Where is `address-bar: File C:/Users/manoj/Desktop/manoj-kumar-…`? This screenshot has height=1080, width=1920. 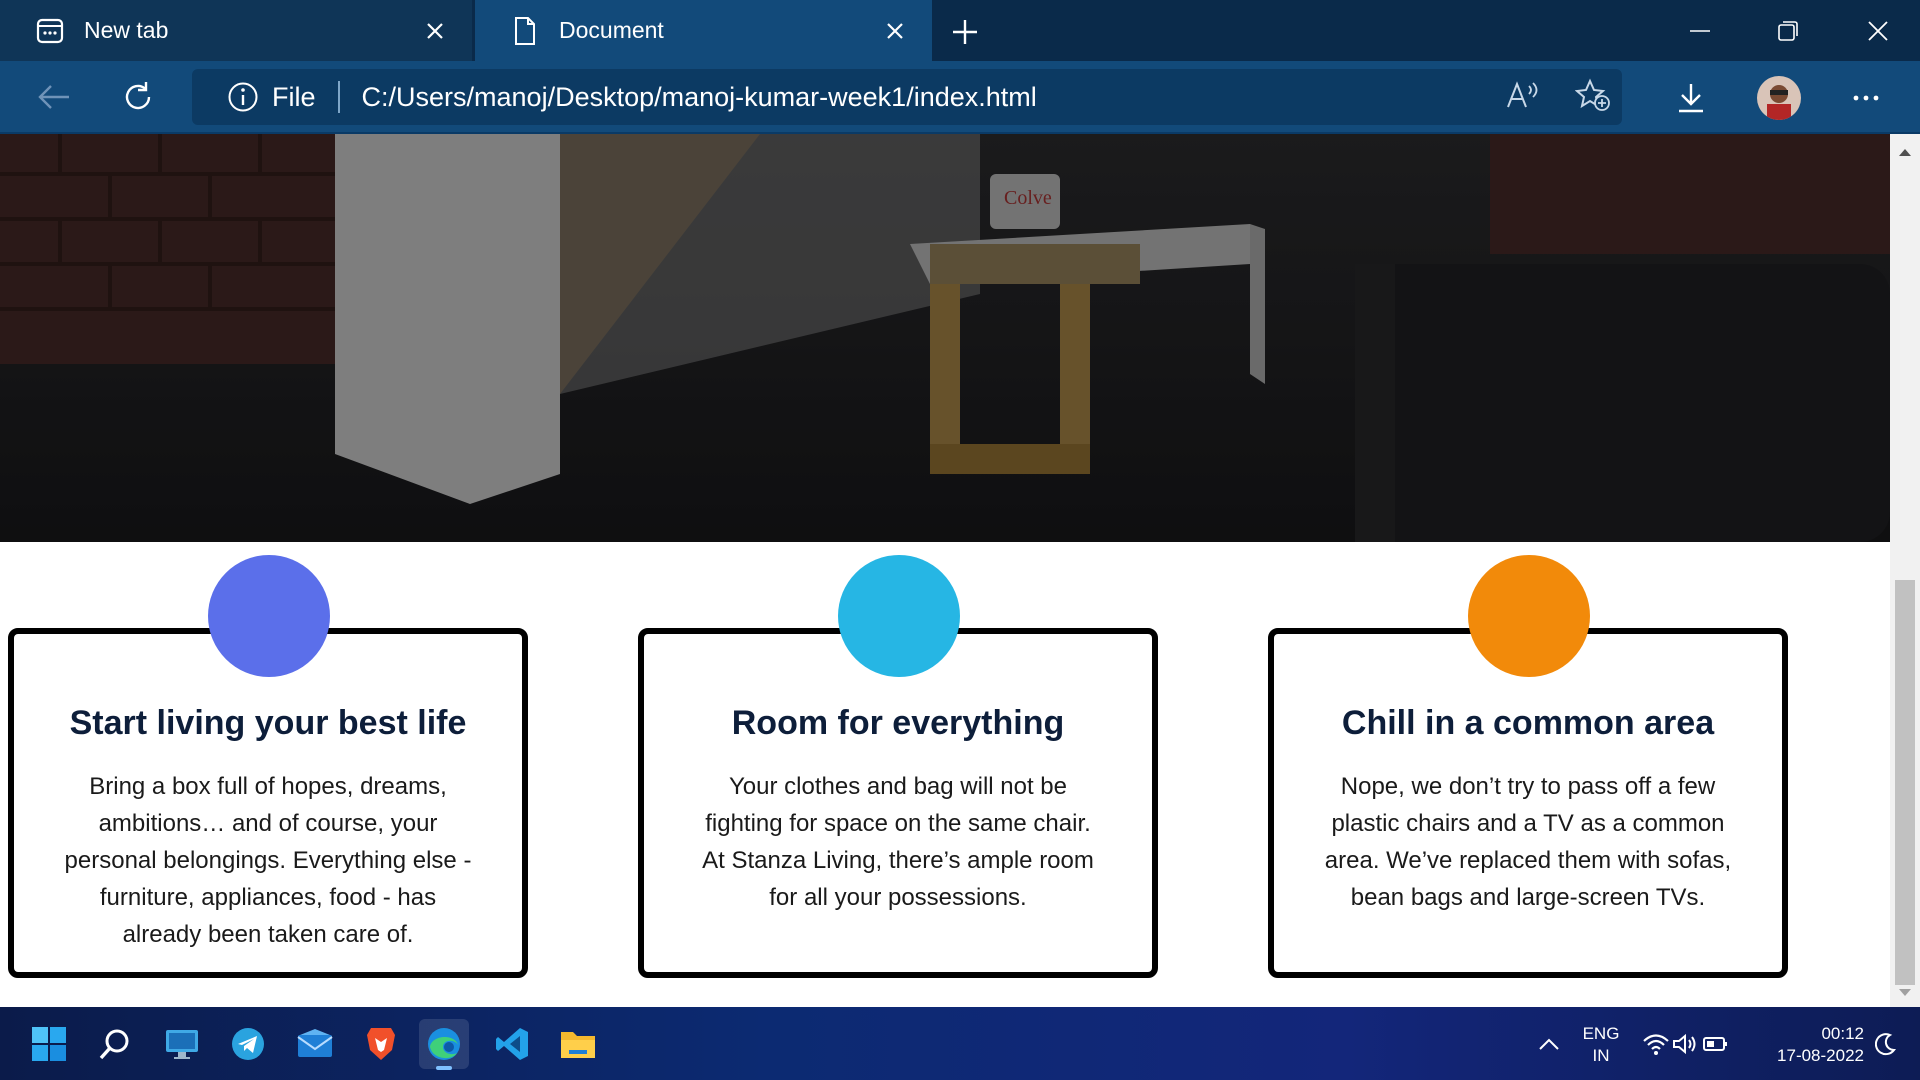 address-bar: File C:/Users/manoj/Desktop/manoj-kumar-… is located at coordinates (907, 97).